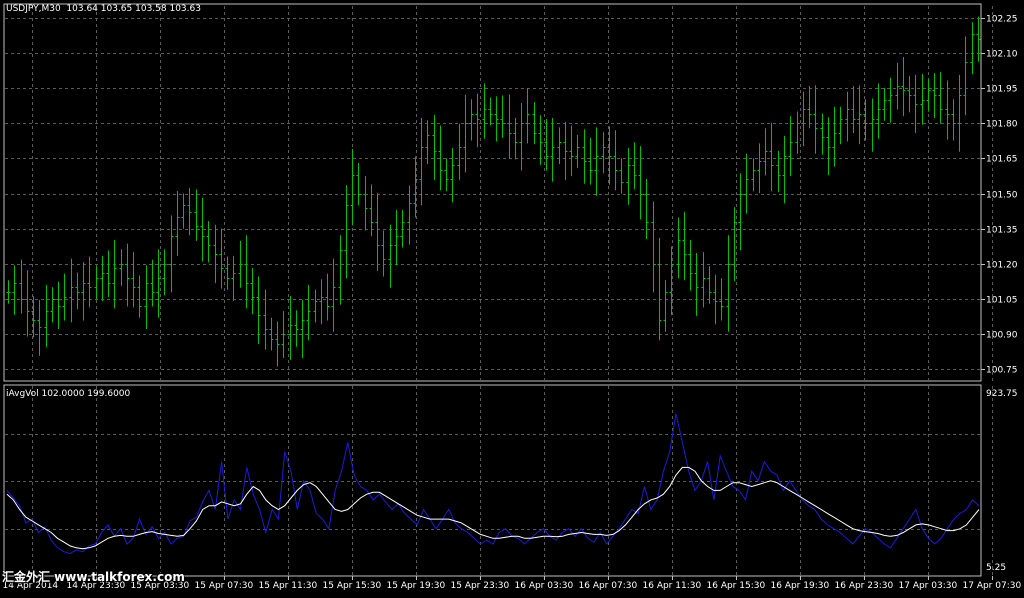  What do you see at coordinates (352, 586) in the screenshot?
I see `time-axis-label: 15 Apr 15:30` at bounding box center [352, 586].